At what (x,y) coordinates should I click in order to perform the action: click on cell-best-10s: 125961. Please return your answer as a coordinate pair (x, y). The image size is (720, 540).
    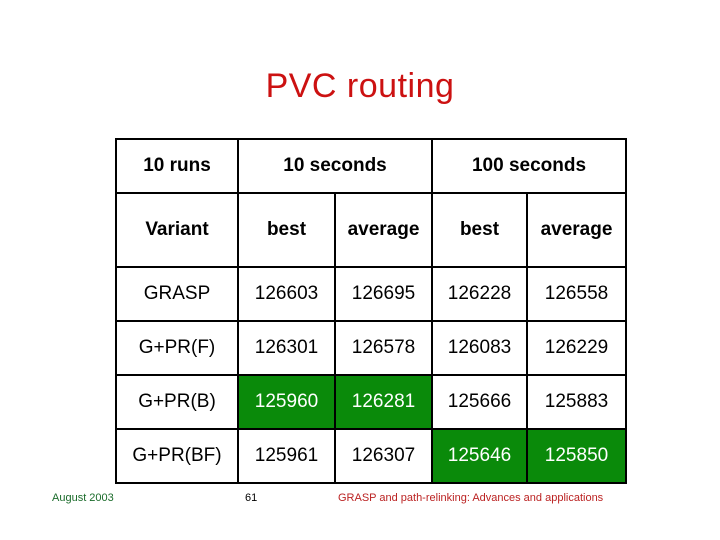
    Looking at the image, I should click on (286, 456).